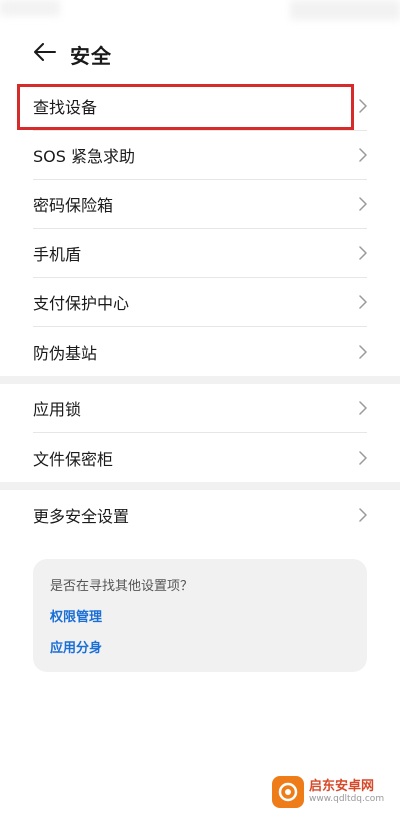 The width and height of the screenshot is (400, 816). What do you see at coordinates (347, 799) in the screenshot?
I see `watermark-url: www.qdltdq.com` at bounding box center [347, 799].